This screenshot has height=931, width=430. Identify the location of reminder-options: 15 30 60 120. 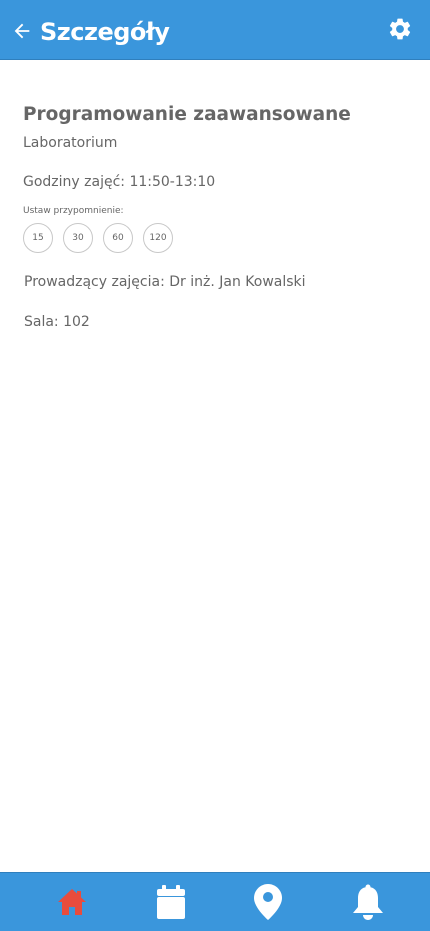
(103, 238).